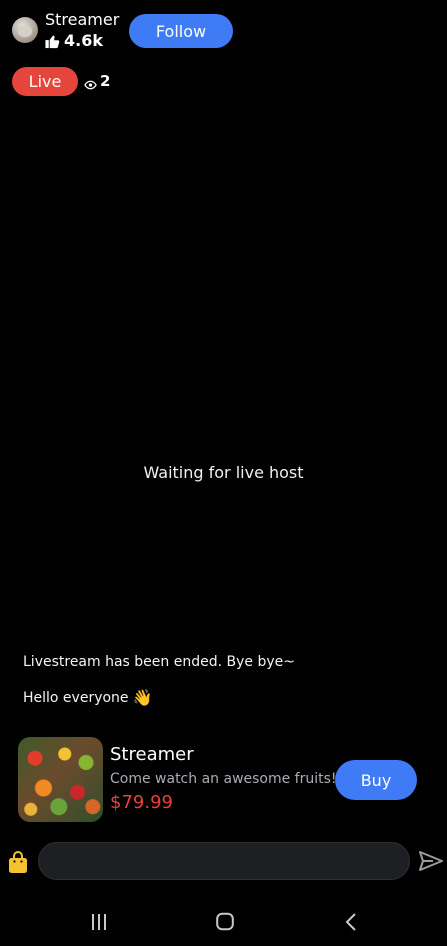 This screenshot has width=447, height=946. I want to click on product-title: Streamer, so click(152, 754).